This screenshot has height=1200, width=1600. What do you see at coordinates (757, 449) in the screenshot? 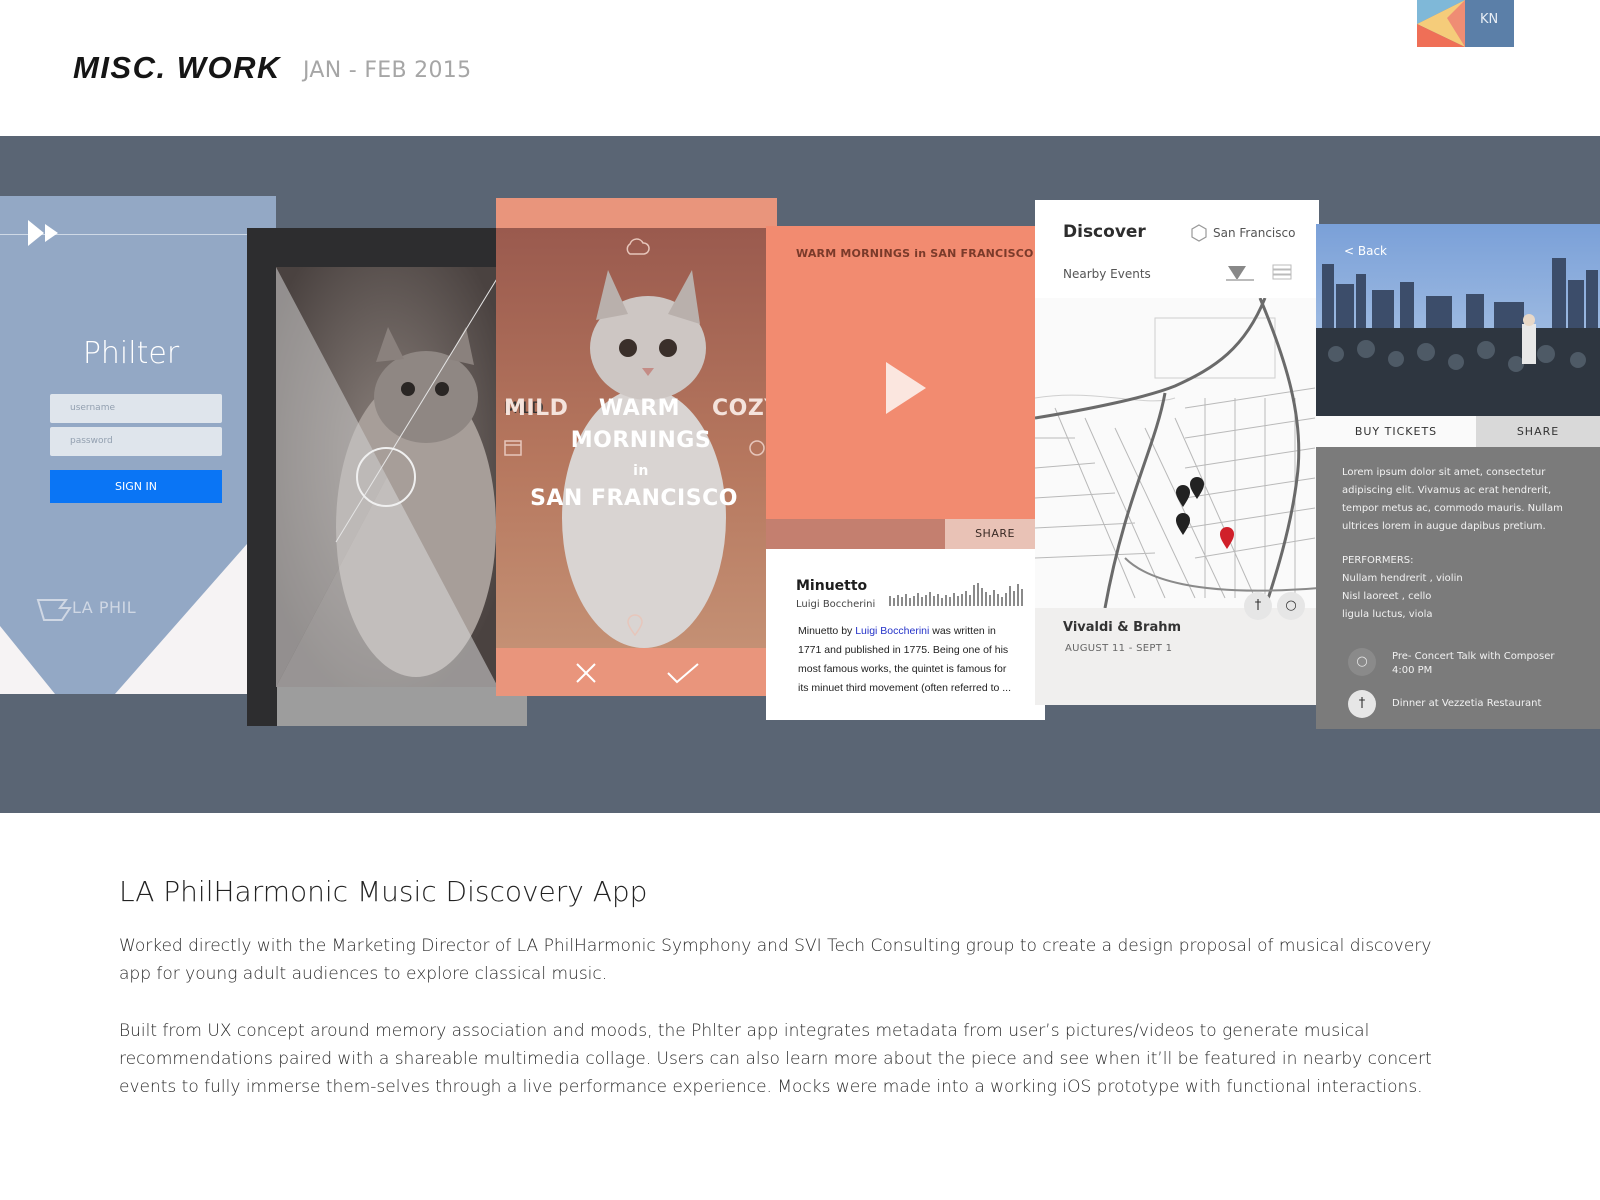
I see `alarm-icon` at bounding box center [757, 449].